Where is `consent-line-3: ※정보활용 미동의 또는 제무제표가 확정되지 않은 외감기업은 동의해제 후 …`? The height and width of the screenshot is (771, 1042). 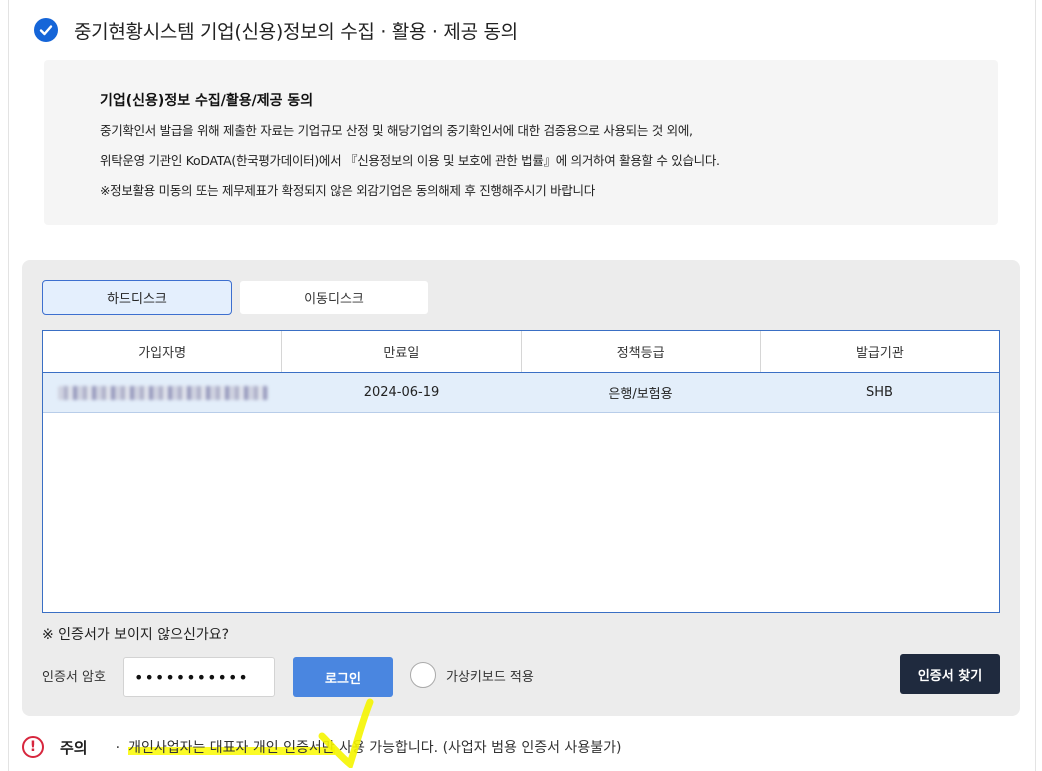 consent-line-3: ※정보활용 미동의 또는 제무제표가 확정되지 않은 외감기업은 동의해제 후 … is located at coordinates (347, 190).